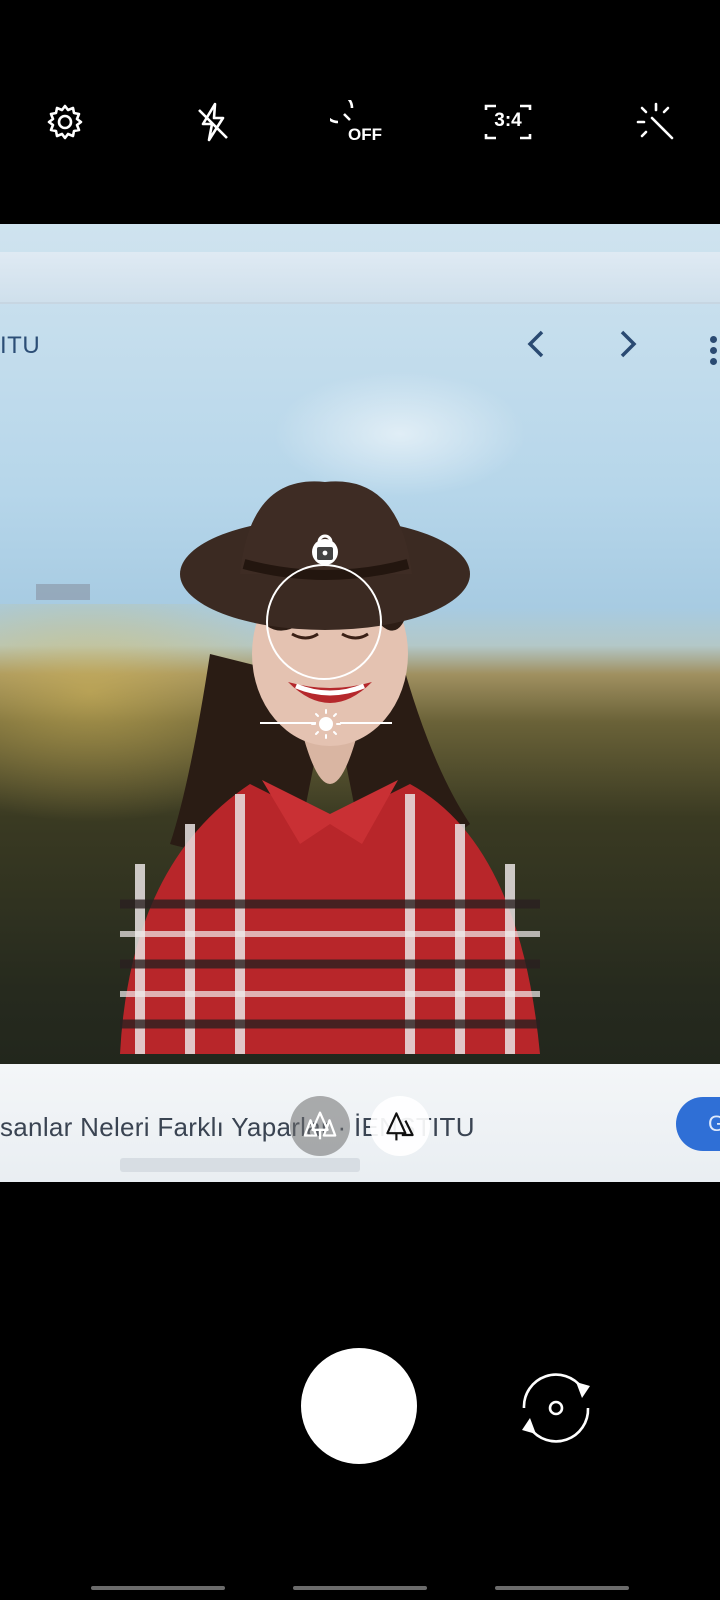 This screenshot has width=720, height=1600. Describe the element at coordinates (288, 723) in the screenshot. I see `exposure-slider-left` at that location.